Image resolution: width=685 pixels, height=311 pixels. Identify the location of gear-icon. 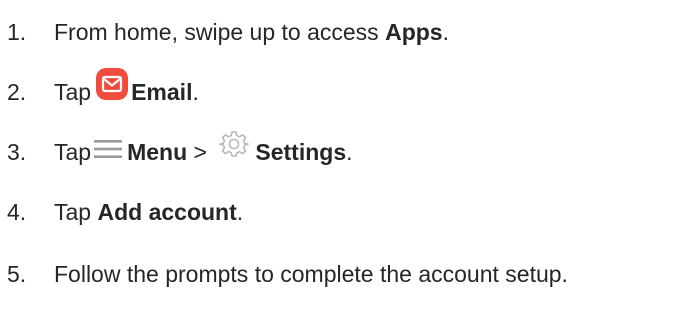
(234, 144).